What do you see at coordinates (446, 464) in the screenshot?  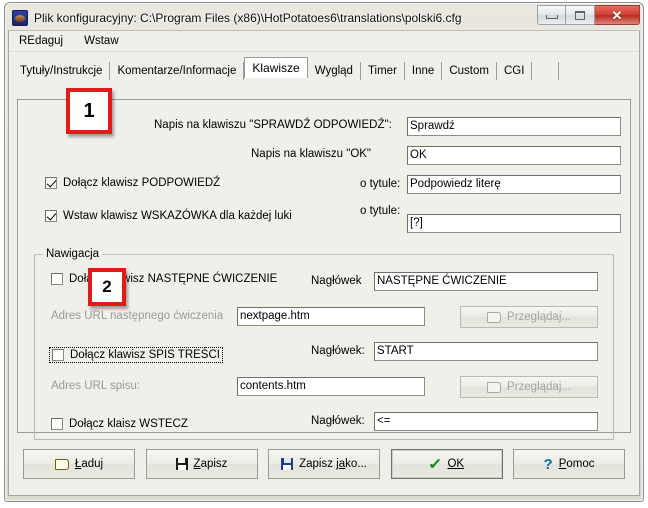 I see `ok-button: ✓ OK` at bounding box center [446, 464].